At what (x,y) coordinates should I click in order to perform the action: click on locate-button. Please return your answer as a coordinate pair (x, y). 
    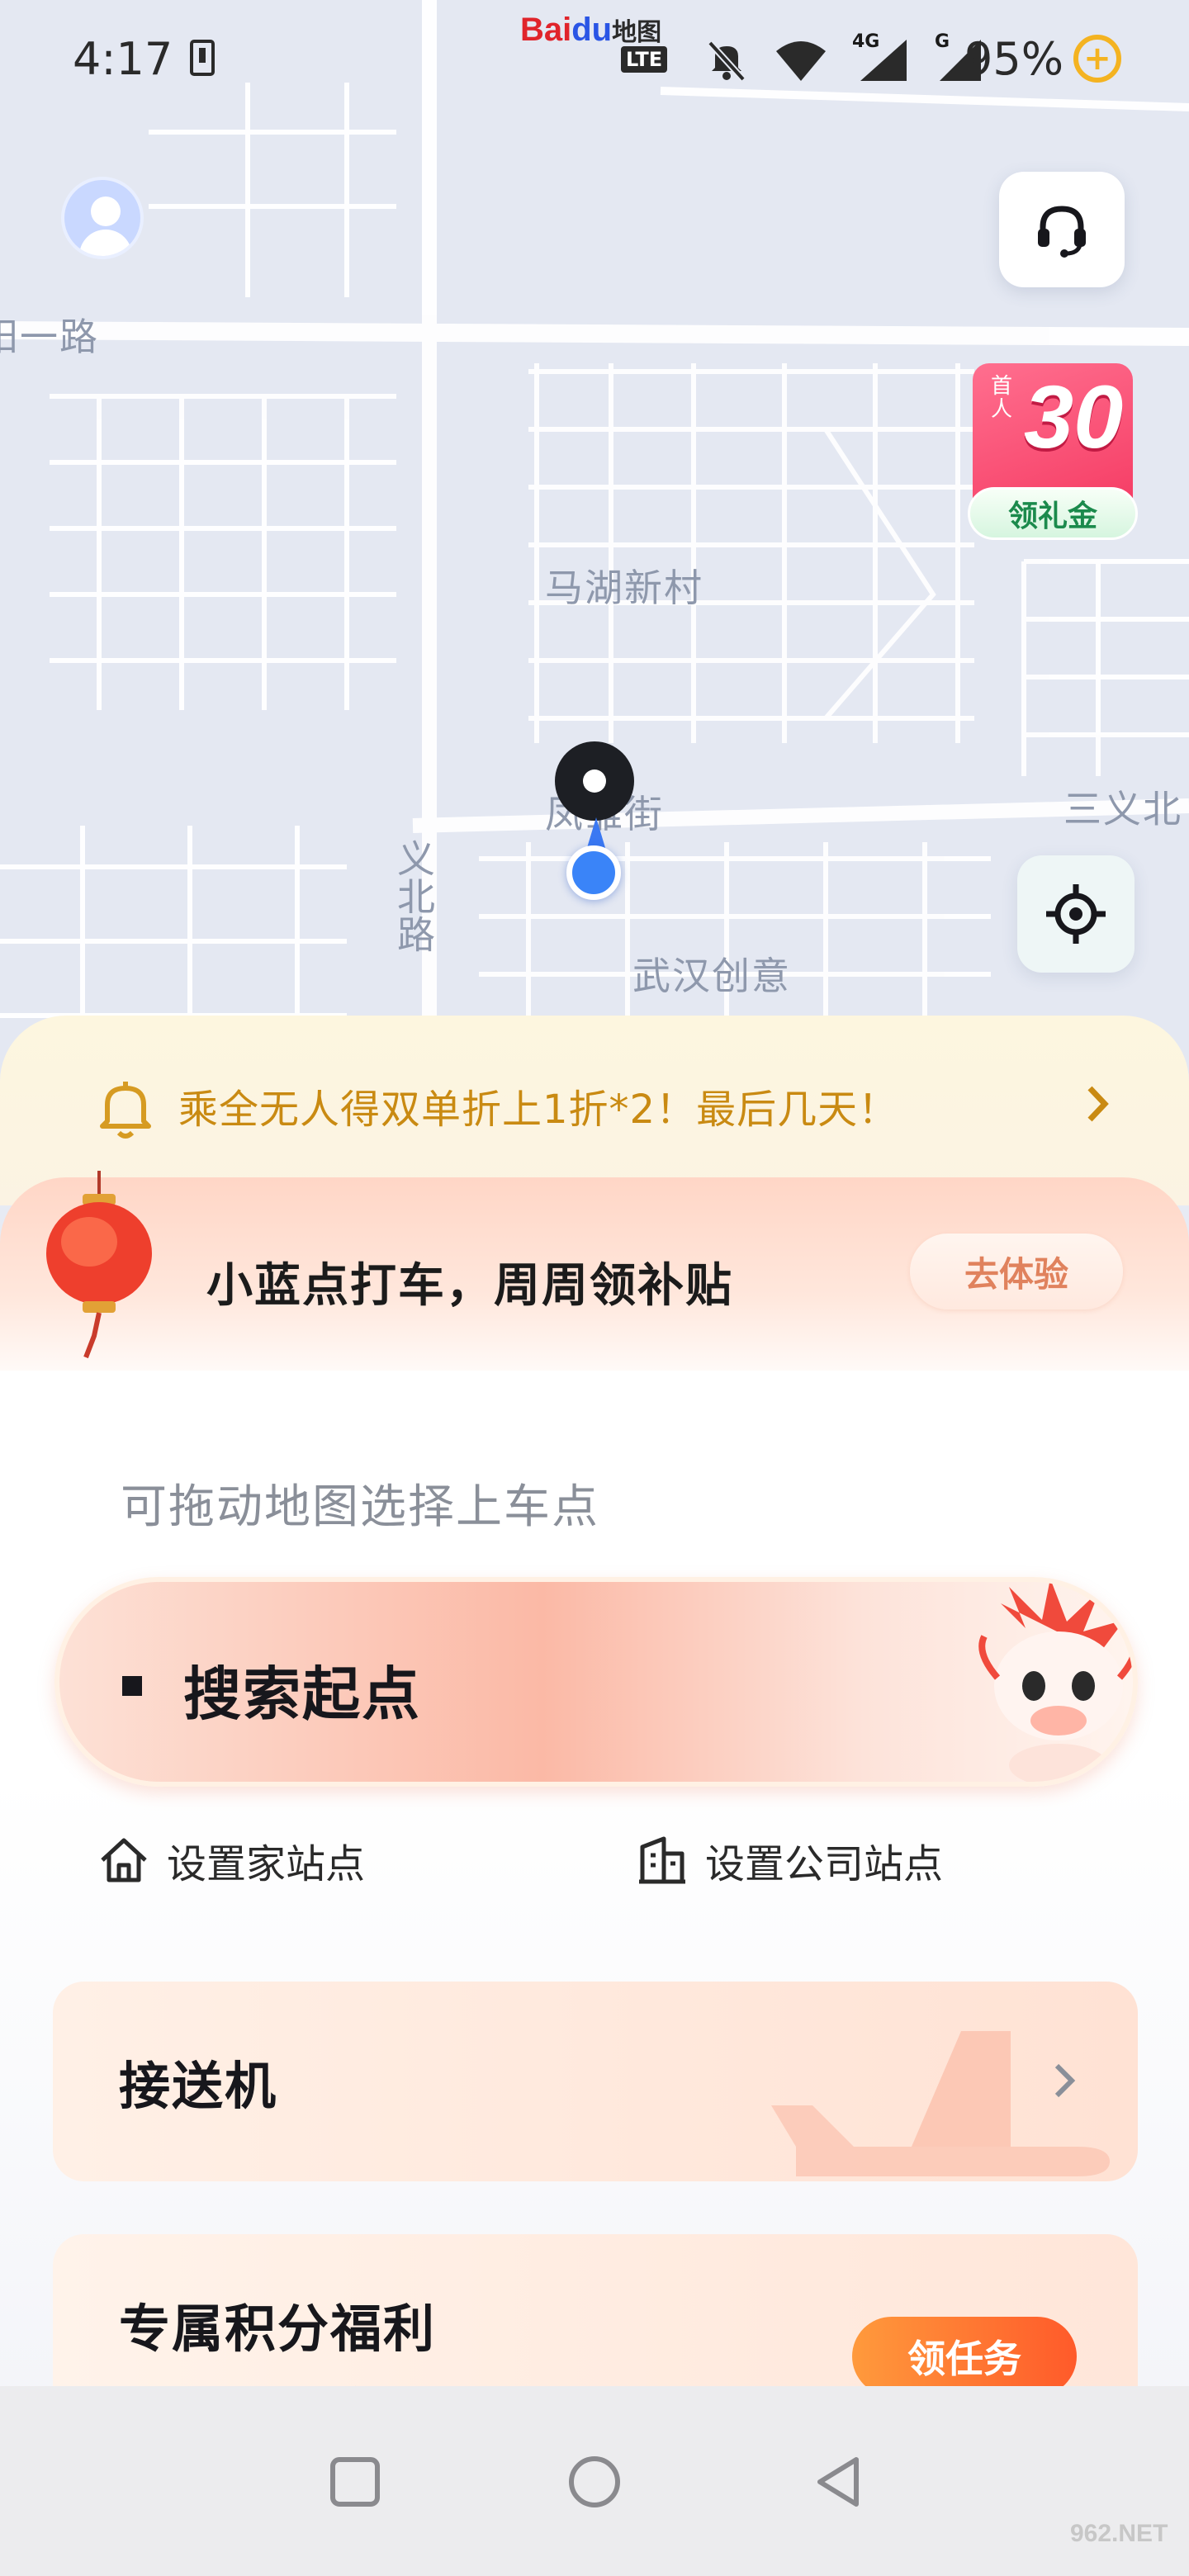
    Looking at the image, I should click on (1076, 914).